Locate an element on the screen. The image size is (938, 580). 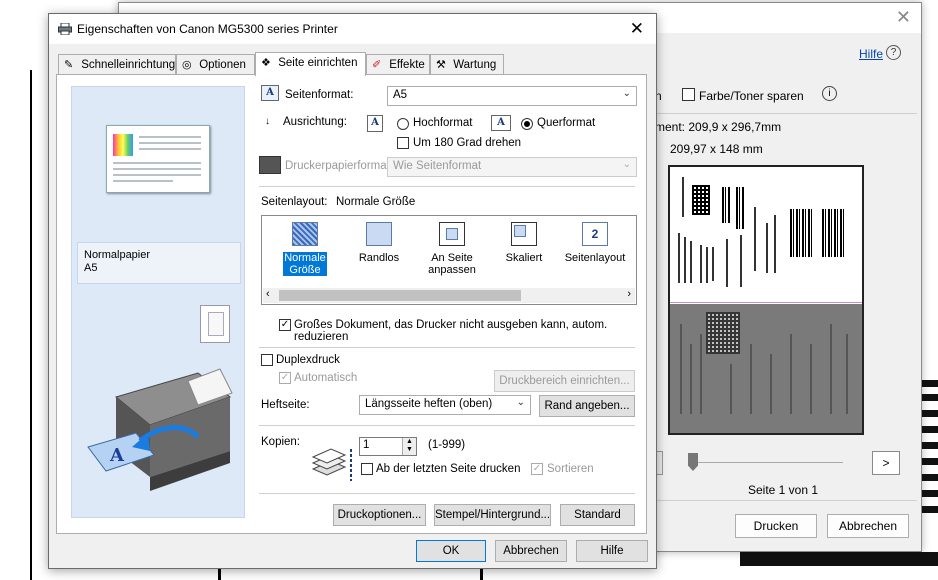
layout-scrollbar: ‹ › is located at coordinates (449, 295).